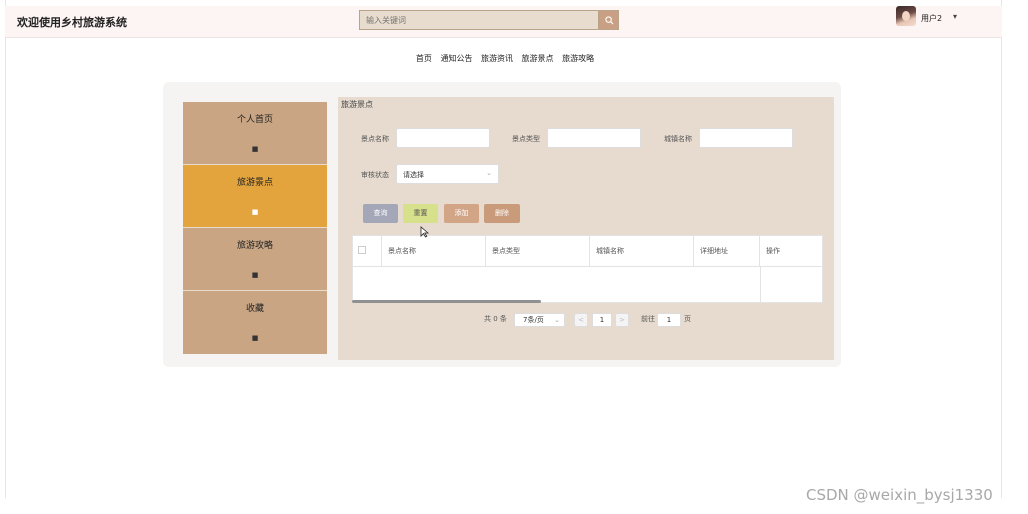  What do you see at coordinates (447, 174) in the screenshot?
I see `status-filter-select: 请选择 ⌄` at bounding box center [447, 174].